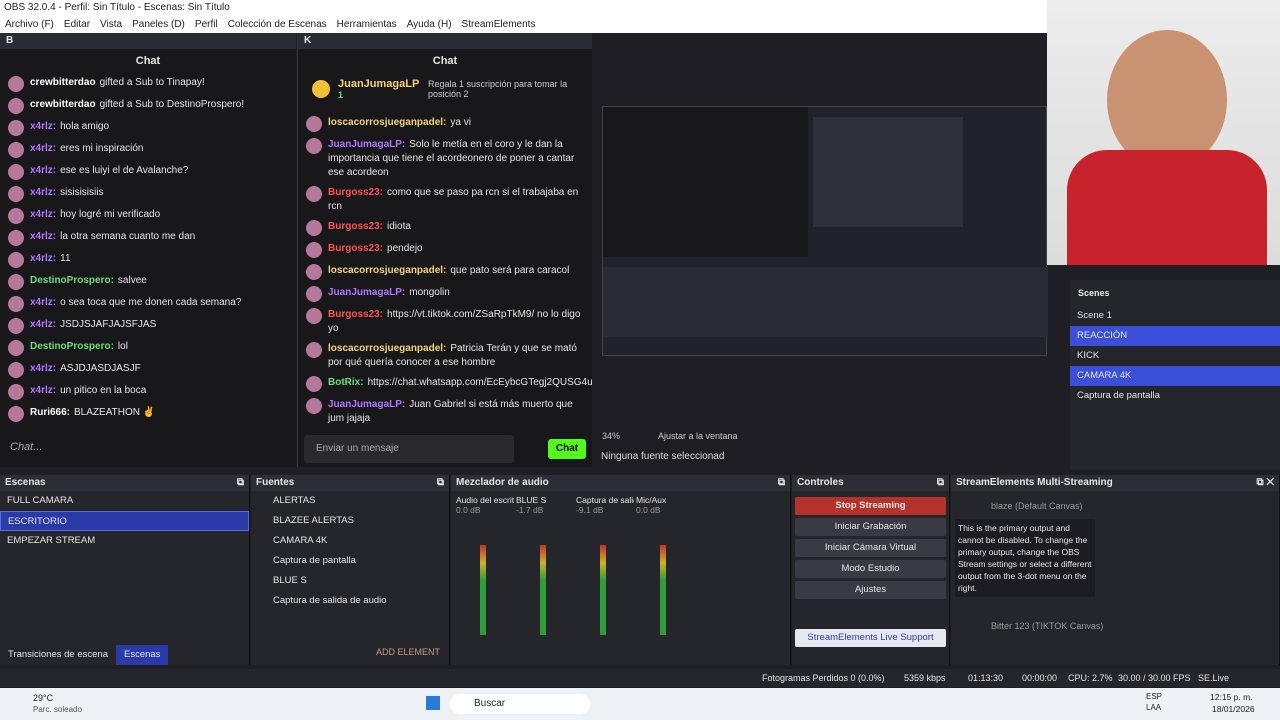 This screenshot has width=1280, height=720. What do you see at coordinates (408, 652) in the screenshot?
I see `add-element-button: ADD ELEMENT` at bounding box center [408, 652].